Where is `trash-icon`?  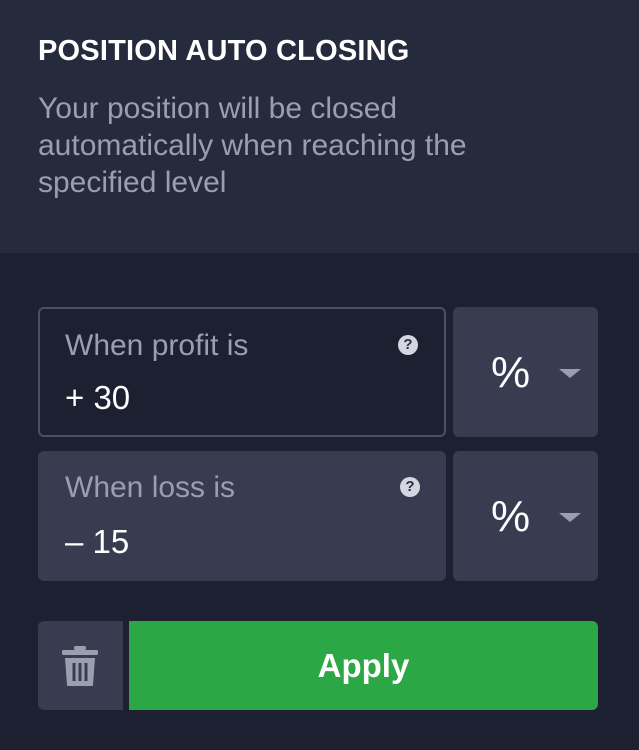 trash-icon is located at coordinates (80, 666).